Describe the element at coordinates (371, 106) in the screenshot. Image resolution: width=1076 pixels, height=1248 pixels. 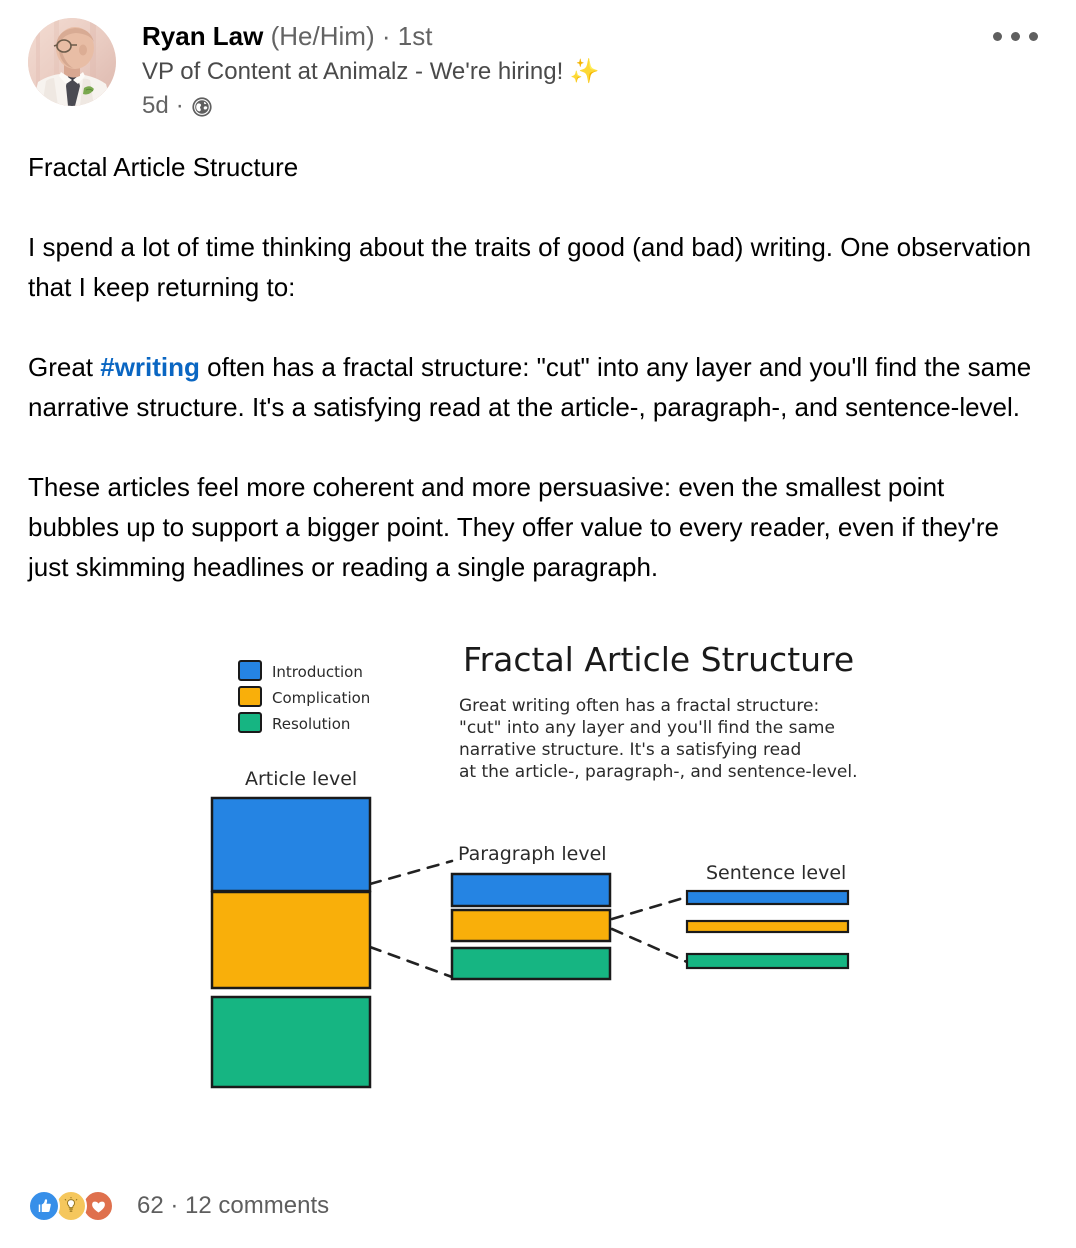
I see `post-timestamp-line: 5d ·` at that location.